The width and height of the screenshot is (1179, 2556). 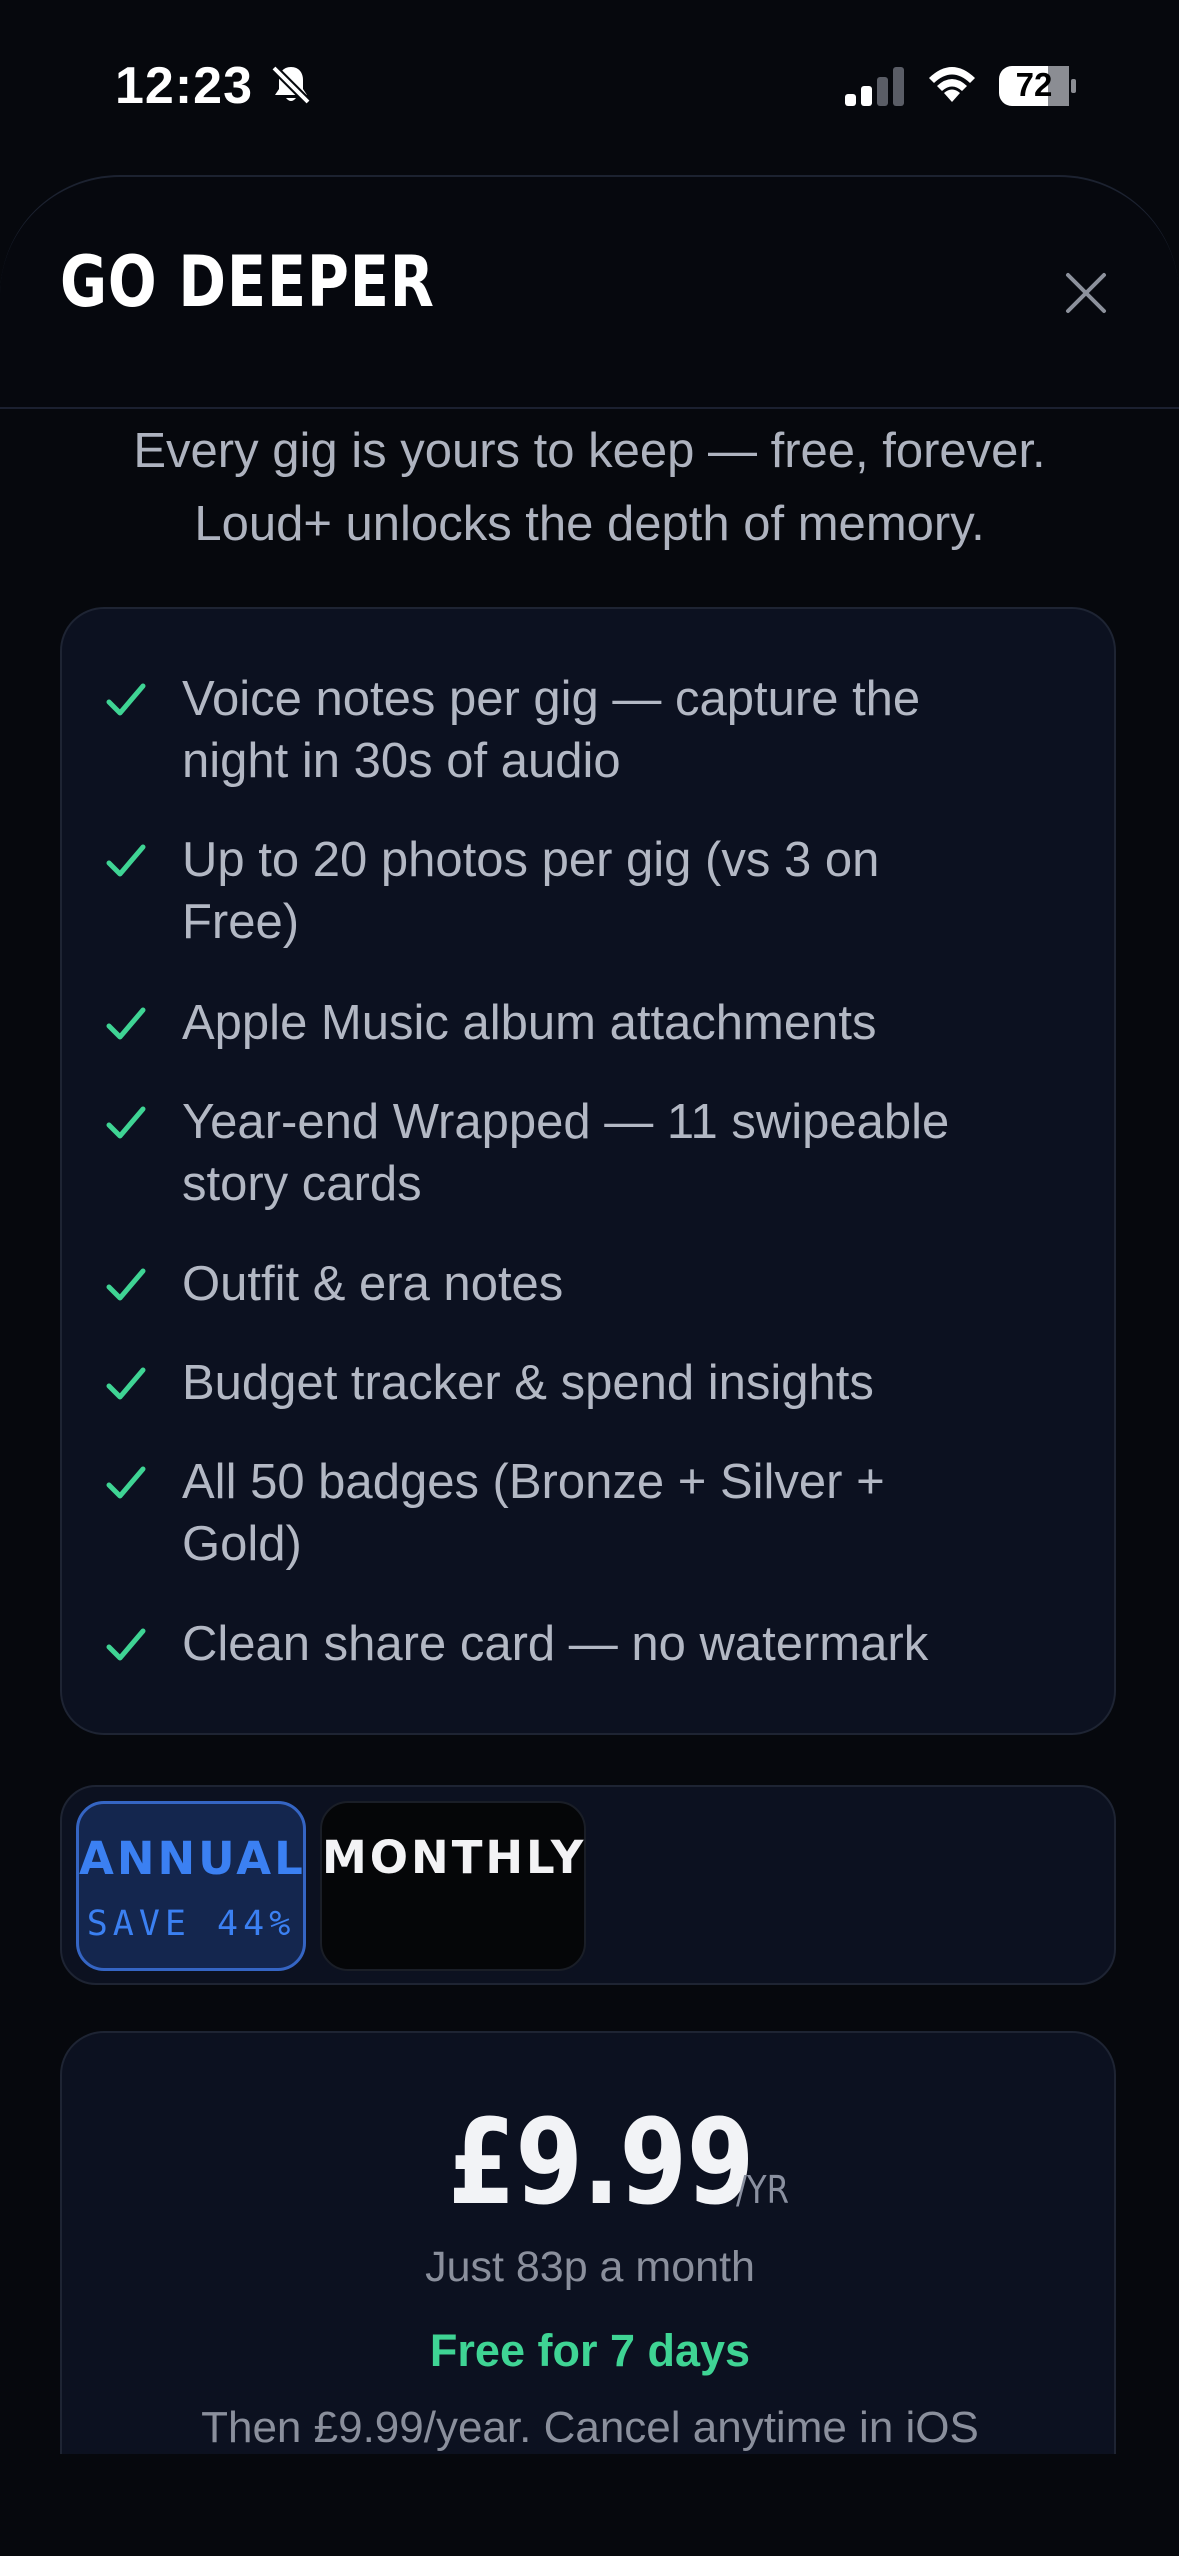 I want to click on price-row: £9.99/YR, so click(x=590, y=2162).